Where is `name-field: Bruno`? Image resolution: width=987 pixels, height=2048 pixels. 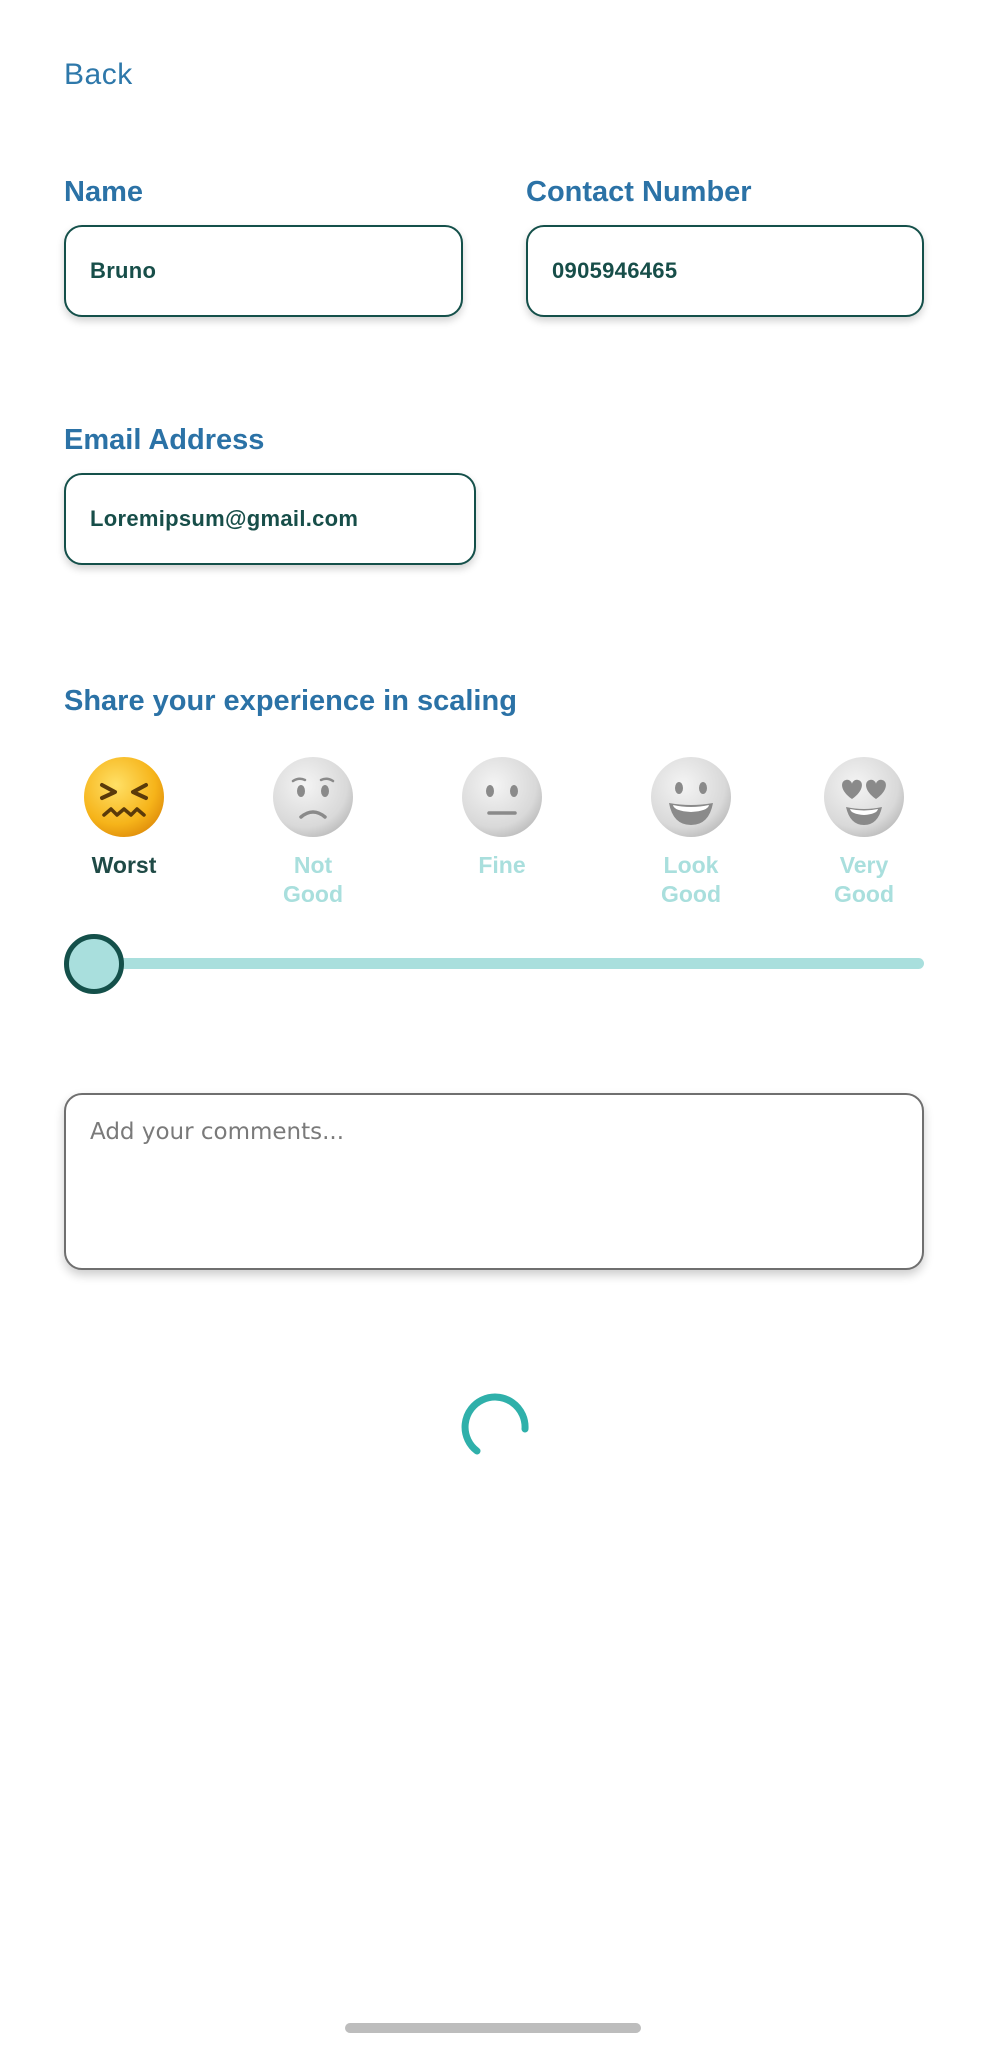
name-field: Bruno is located at coordinates (263, 271).